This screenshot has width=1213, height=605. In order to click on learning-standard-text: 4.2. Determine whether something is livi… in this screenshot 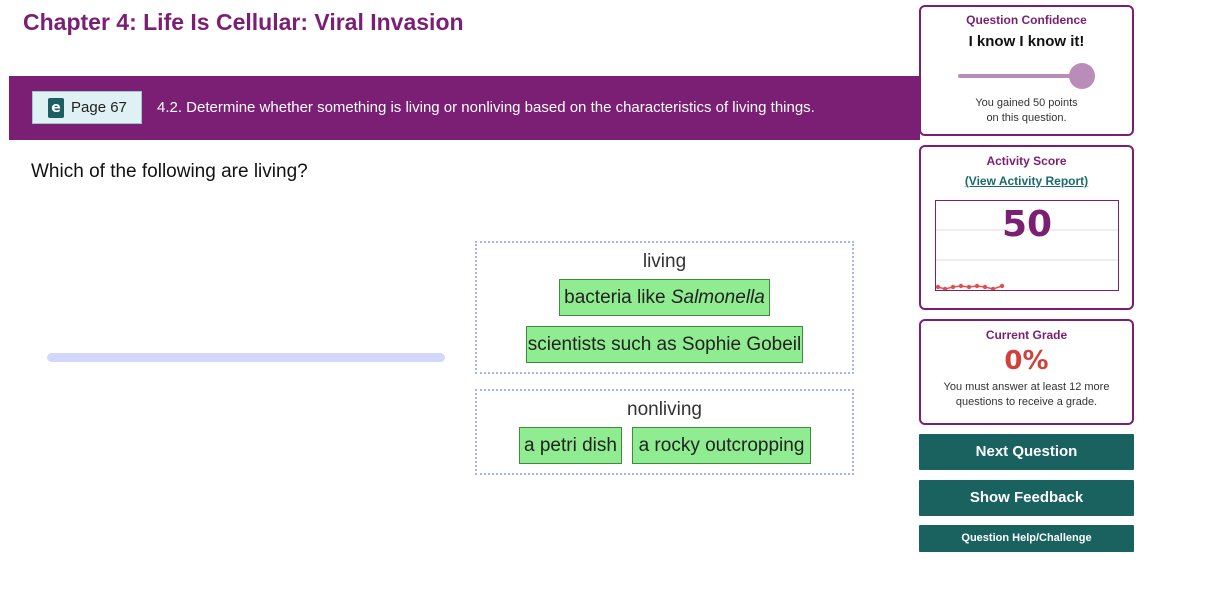, I will do `click(486, 107)`.